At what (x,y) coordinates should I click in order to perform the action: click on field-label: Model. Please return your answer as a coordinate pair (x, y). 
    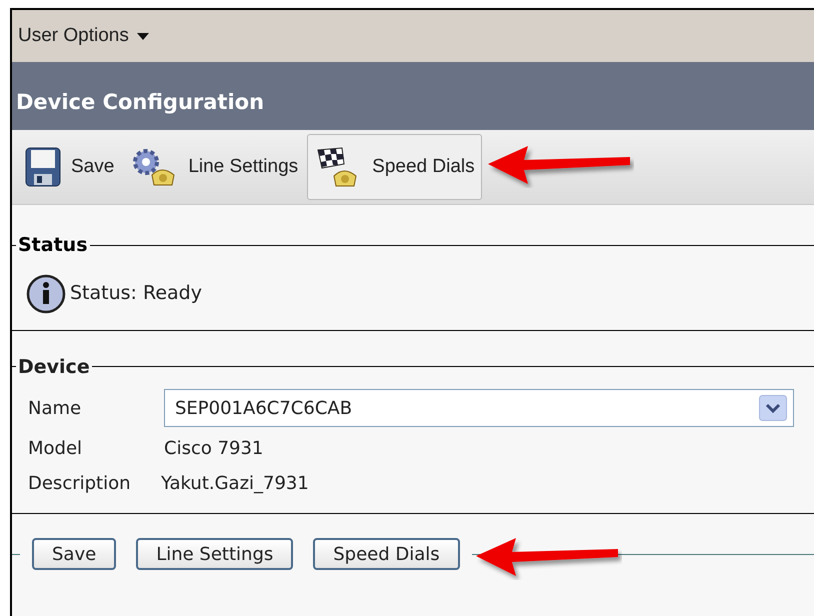
    Looking at the image, I should click on (56, 449).